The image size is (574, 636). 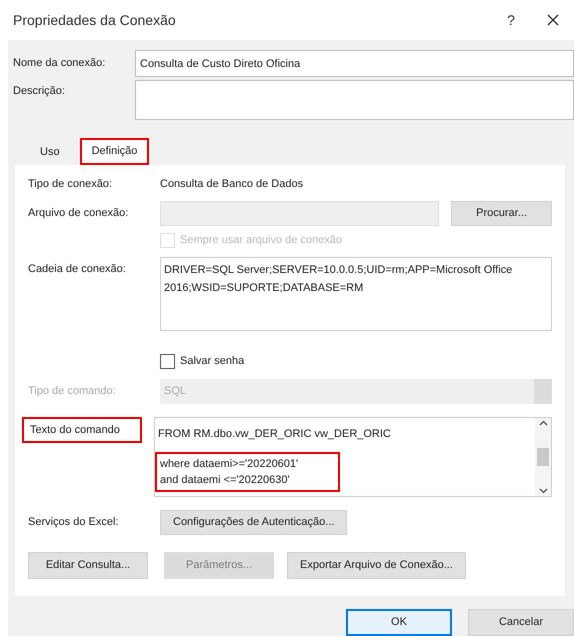 What do you see at coordinates (399, 622) in the screenshot?
I see `button: OK` at bounding box center [399, 622].